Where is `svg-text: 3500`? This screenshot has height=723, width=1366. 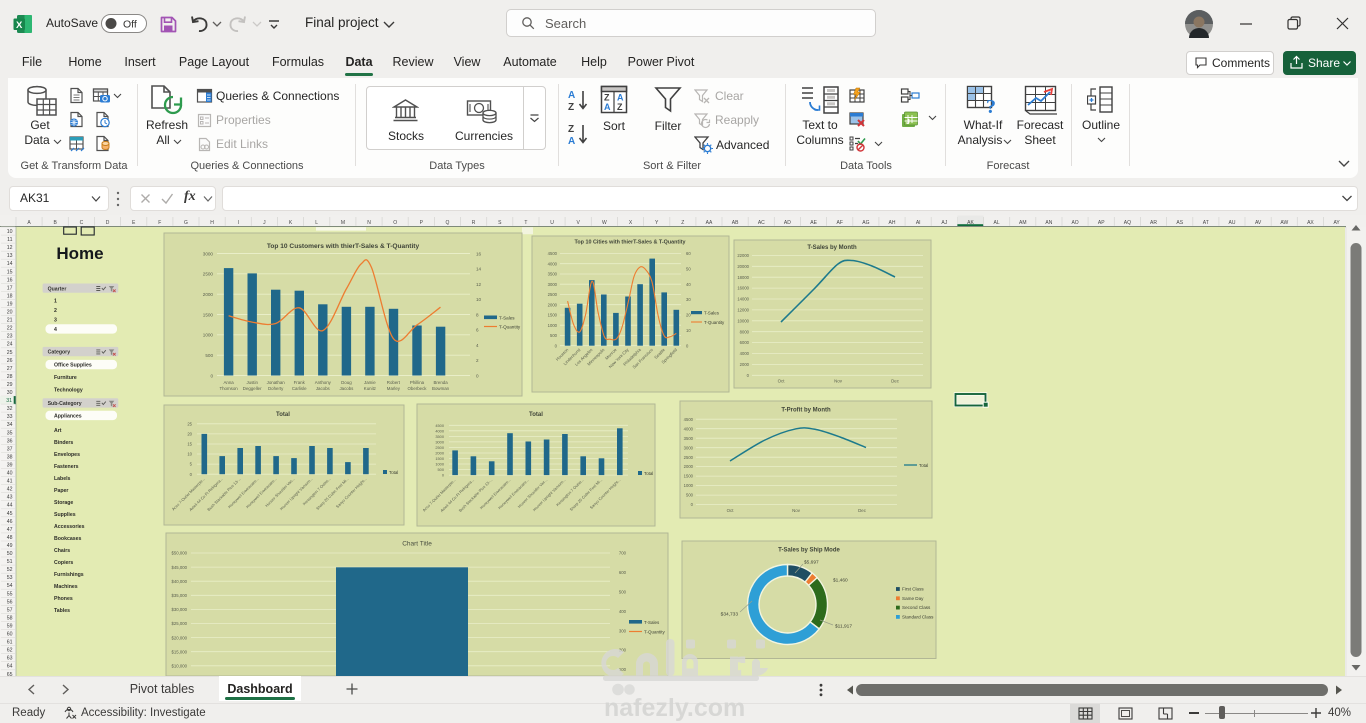
svg-text: 3500 is located at coordinates (553, 274).